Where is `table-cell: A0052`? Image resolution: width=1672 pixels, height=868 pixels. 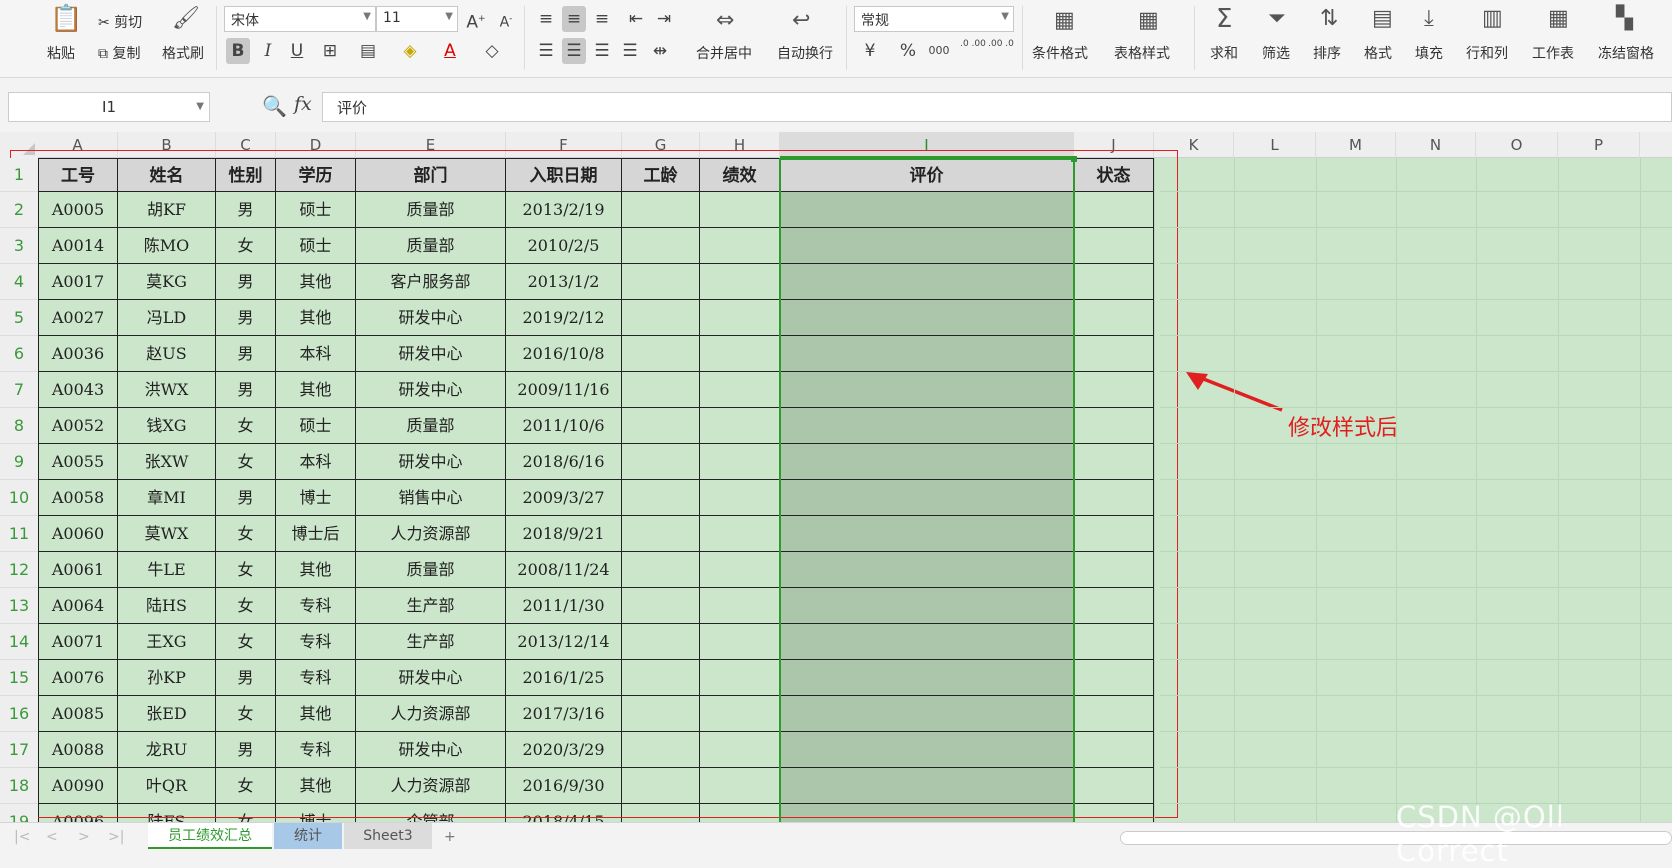 table-cell: A0052 is located at coordinates (78, 426).